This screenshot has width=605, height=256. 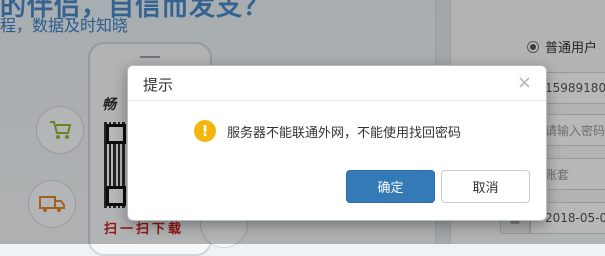 What do you see at coordinates (205, 131) in the screenshot?
I see `warning-icon: !` at bounding box center [205, 131].